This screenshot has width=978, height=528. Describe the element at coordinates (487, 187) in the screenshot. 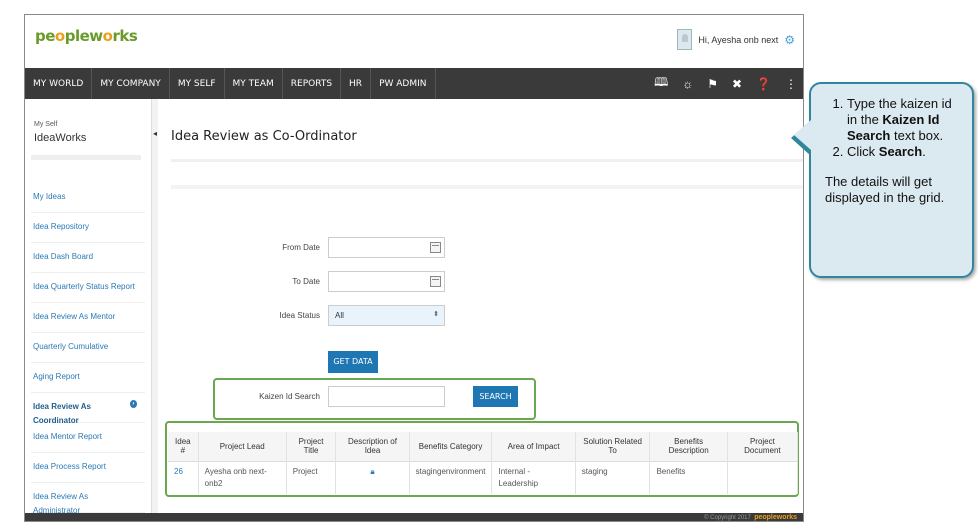

I see `section-divider` at that location.